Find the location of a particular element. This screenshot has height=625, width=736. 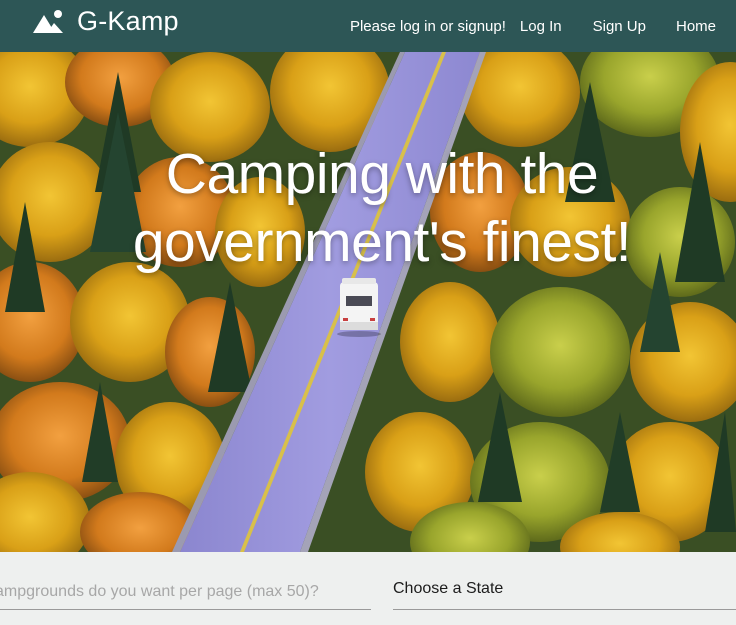

mountain-icon is located at coordinates (48, 21).